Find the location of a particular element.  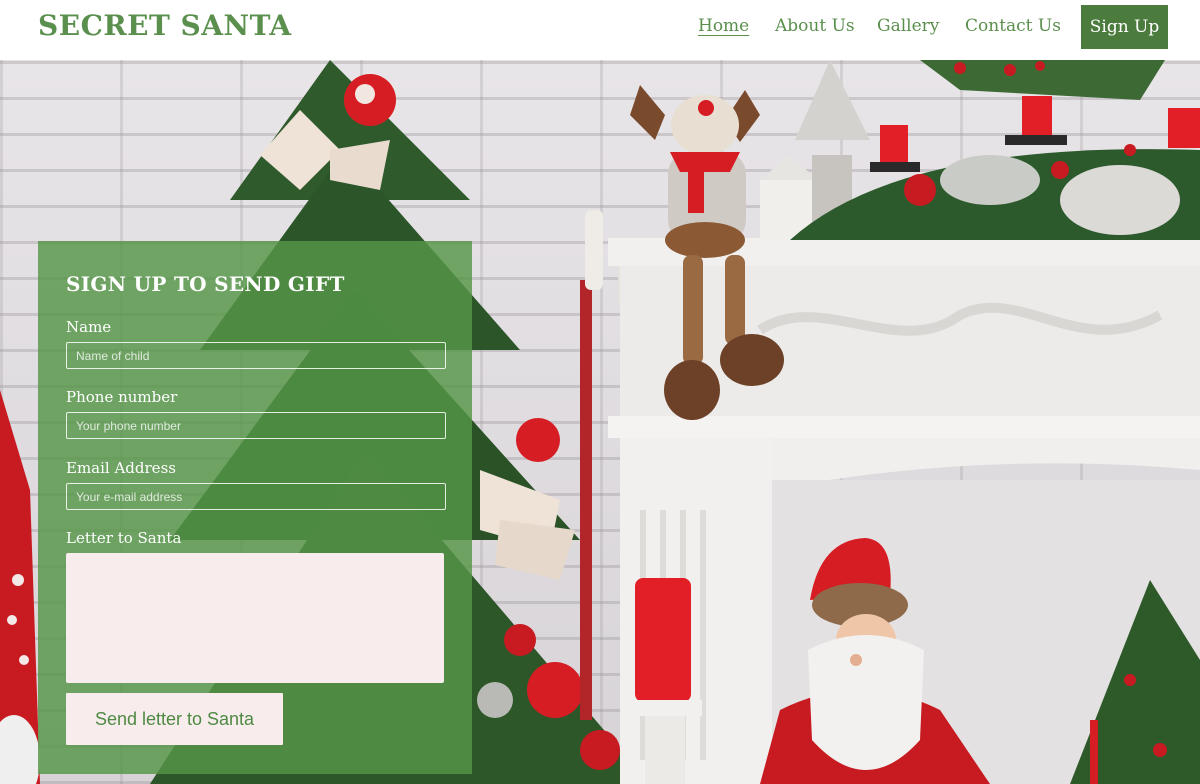

phone-number-input is located at coordinates (256, 425).